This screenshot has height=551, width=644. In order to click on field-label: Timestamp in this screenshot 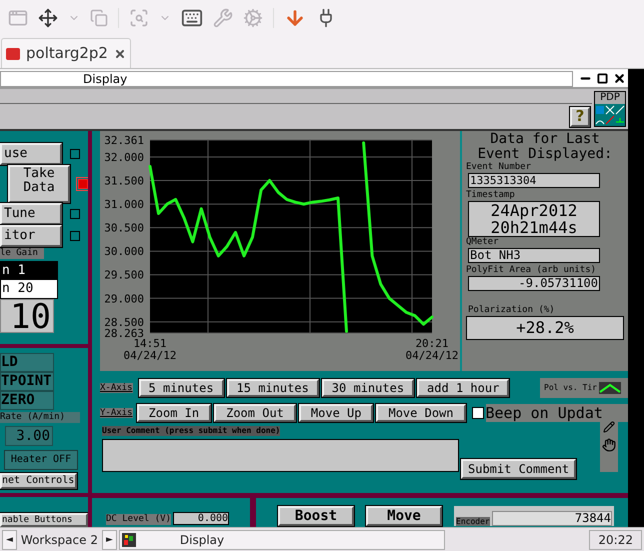, I will do `click(491, 195)`.